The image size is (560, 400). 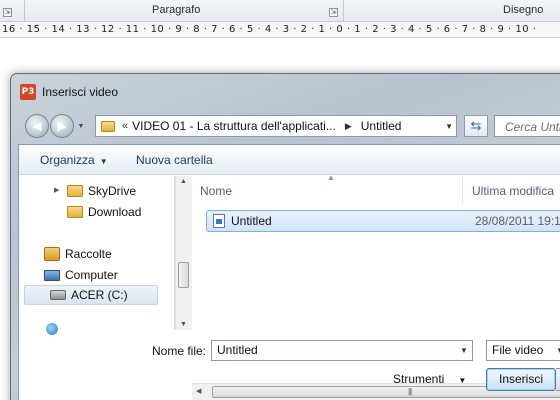 I want to click on scroll-up-icon: ▲, so click(x=183, y=181).